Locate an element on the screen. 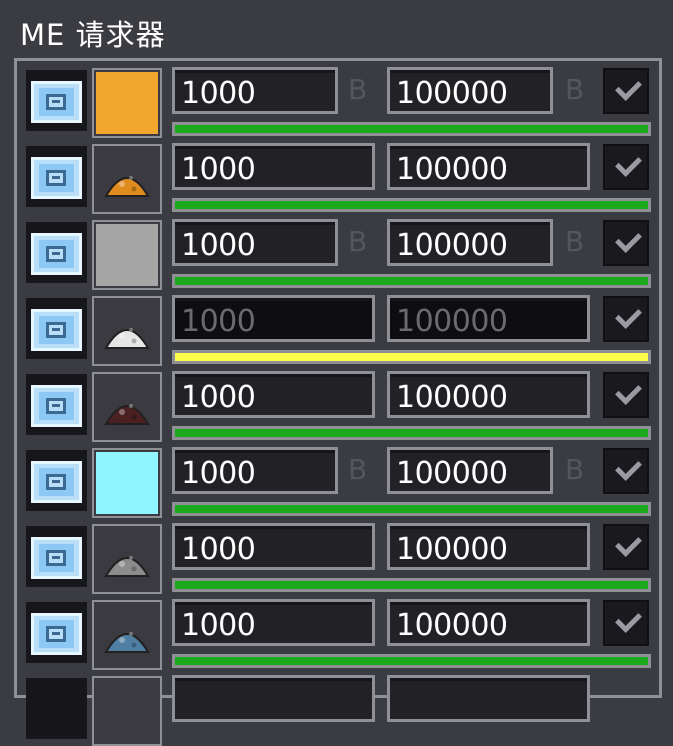 The height and width of the screenshot is (746, 673). cyan-block-icon is located at coordinates (127, 483).